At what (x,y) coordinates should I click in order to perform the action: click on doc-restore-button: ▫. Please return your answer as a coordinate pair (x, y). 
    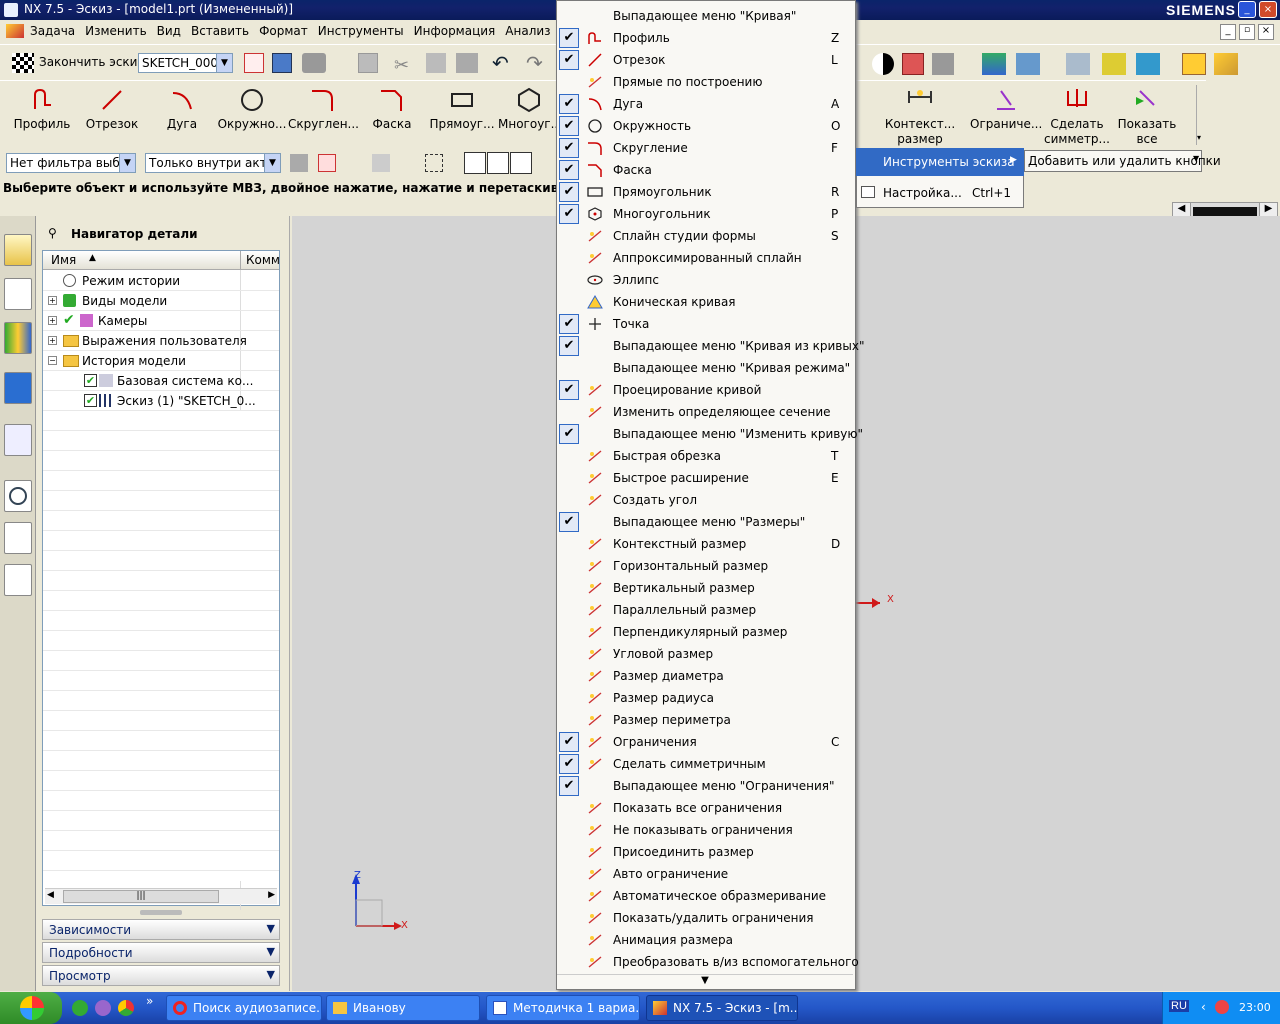
    Looking at the image, I should click on (1247, 32).